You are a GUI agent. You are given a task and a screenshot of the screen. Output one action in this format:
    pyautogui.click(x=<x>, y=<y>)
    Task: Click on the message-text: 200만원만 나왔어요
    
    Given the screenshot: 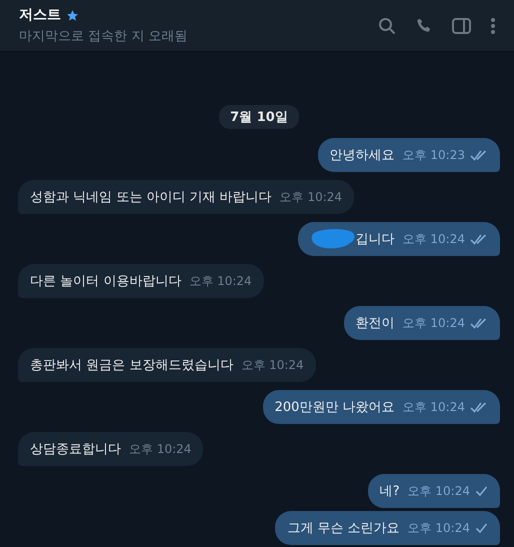 What is the action you would take?
    pyautogui.click(x=334, y=407)
    